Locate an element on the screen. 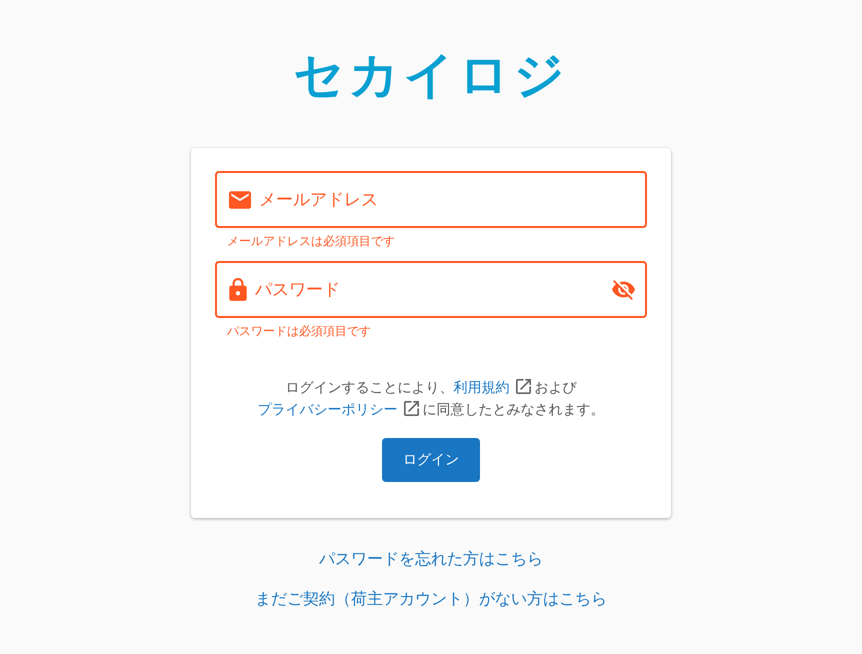 The height and width of the screenshot is (654, 862). email-input: メールアドレス is located at coordinates (446, 199).